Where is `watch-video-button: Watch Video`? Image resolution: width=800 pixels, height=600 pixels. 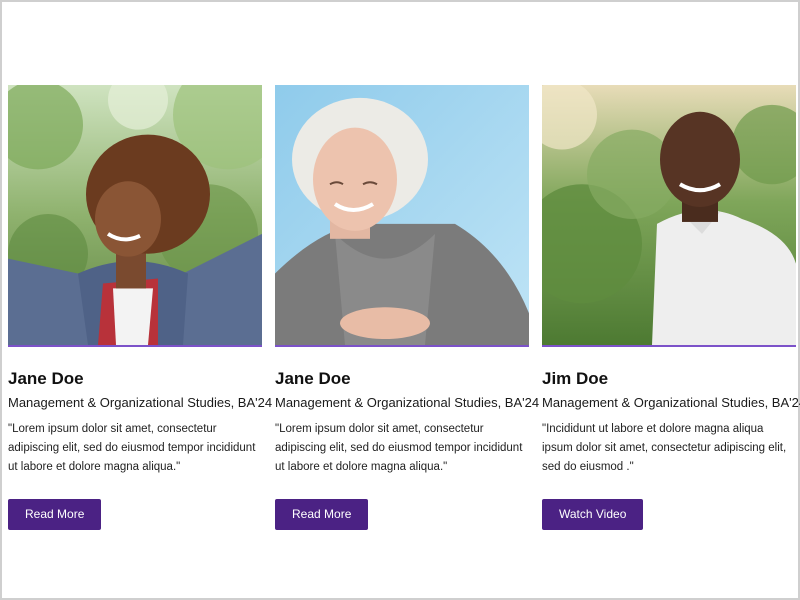 watch-video-button: Watch Video is located at coordinates (593, 514).